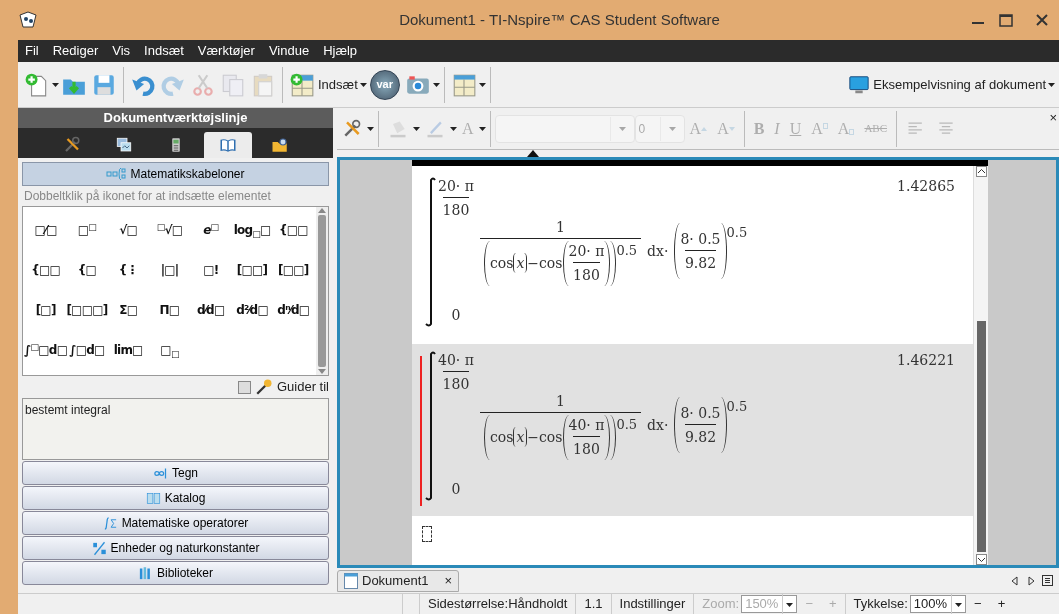  I want to click on scrollbar, so click(980, 365).